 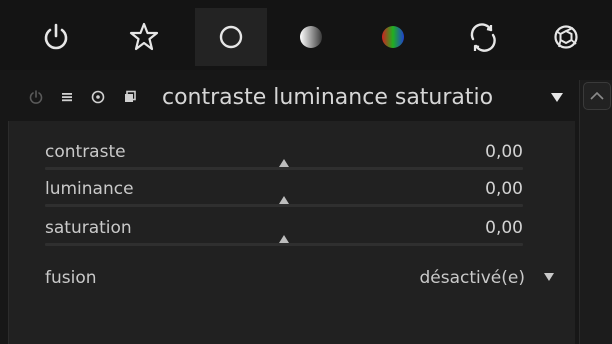 What do you see at coordinates (472, 278) in the screenshot?
I see `blend-value: désactivé(e)` at bounding box center [472, 278].